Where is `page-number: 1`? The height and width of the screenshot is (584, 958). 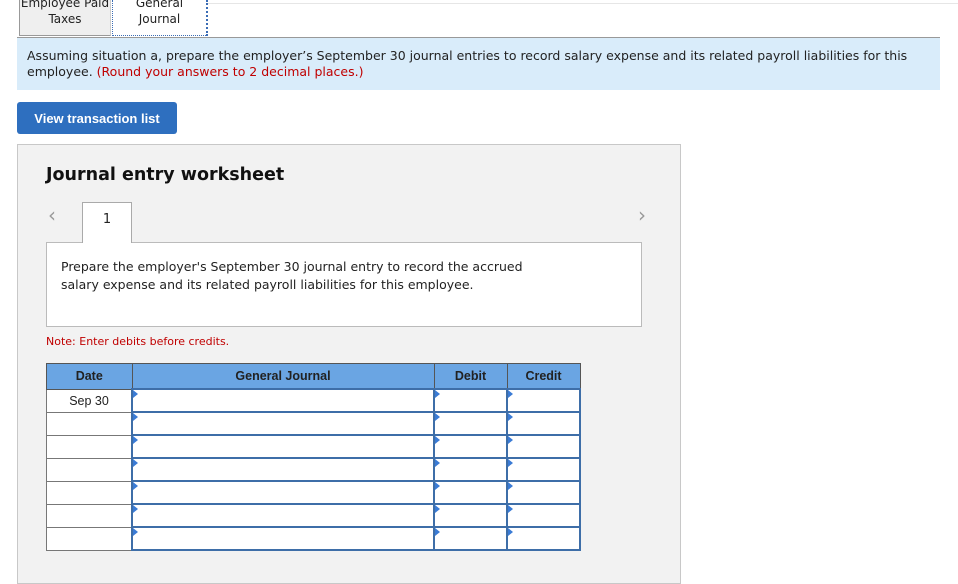 page-number: 1 is located at coordinates (107, 219).